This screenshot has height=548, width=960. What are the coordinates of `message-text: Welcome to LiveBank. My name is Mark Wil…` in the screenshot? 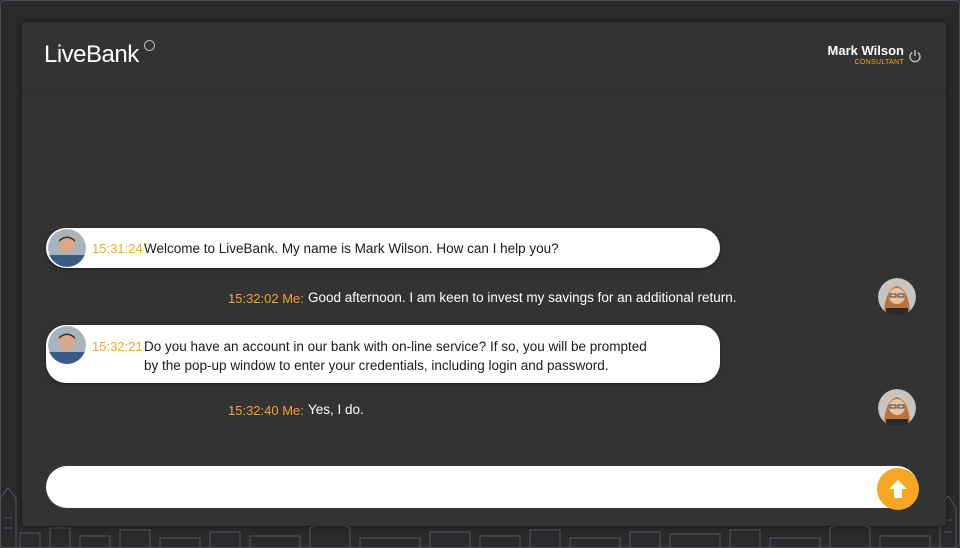 It's located at (351, 248).